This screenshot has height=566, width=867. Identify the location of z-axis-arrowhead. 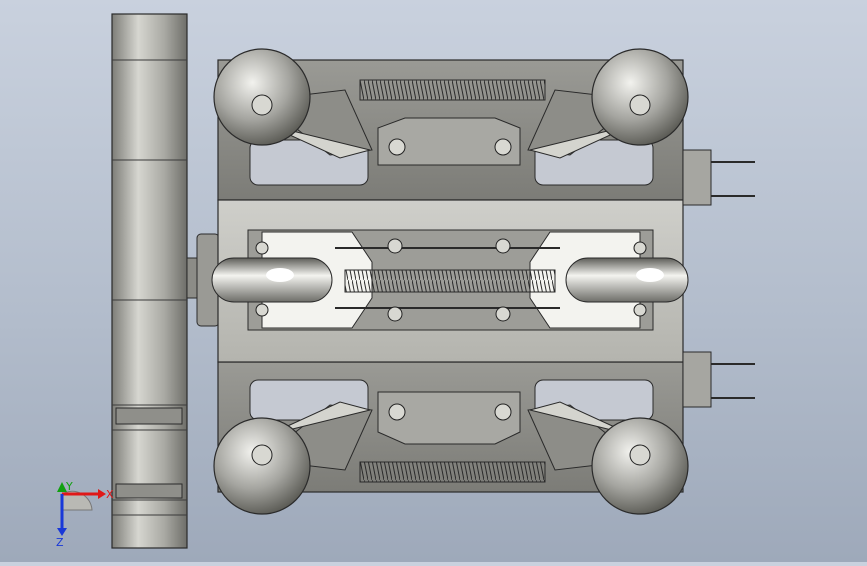
(62, 532).